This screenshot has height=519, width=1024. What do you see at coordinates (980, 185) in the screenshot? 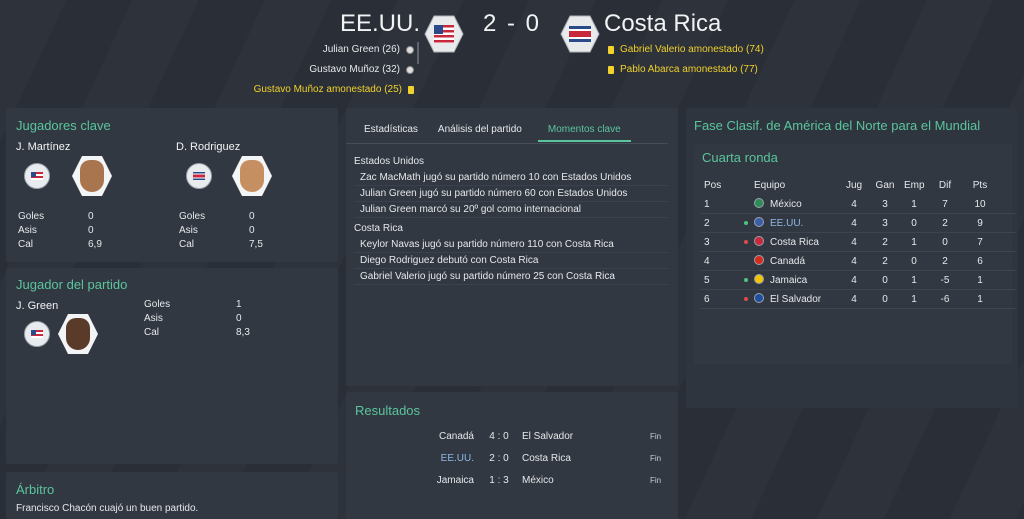
I see `col-pts: Pts` at bounding box center [980, 185].